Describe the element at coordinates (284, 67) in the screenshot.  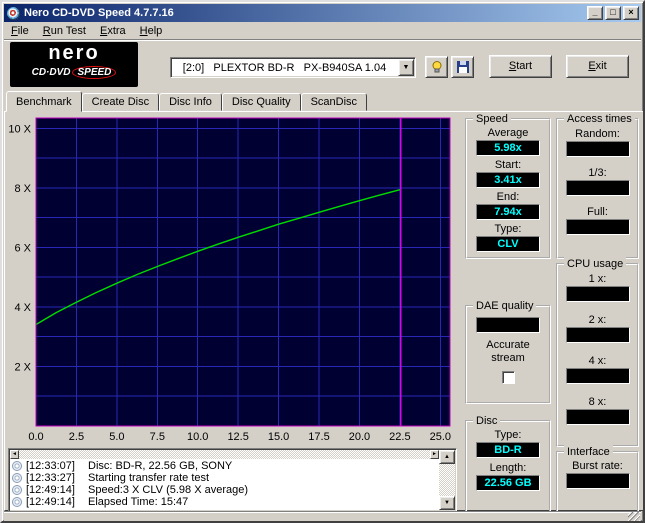
I see `drive-selector-value: [2:0] PLEXTOR BD-R PX-B940SA 1.04` at that location.